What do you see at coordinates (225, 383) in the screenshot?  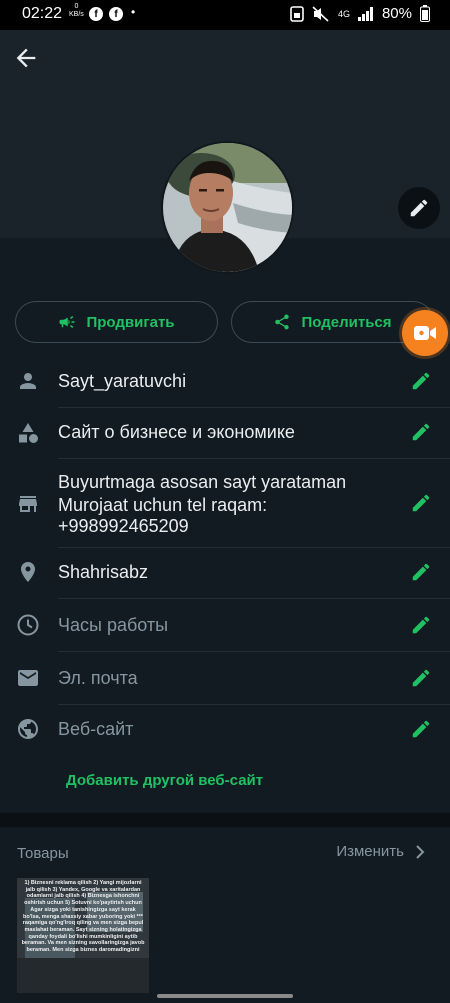 I see `name-row: Sayt_yaratuvchi` at bounding box center [225, 383].